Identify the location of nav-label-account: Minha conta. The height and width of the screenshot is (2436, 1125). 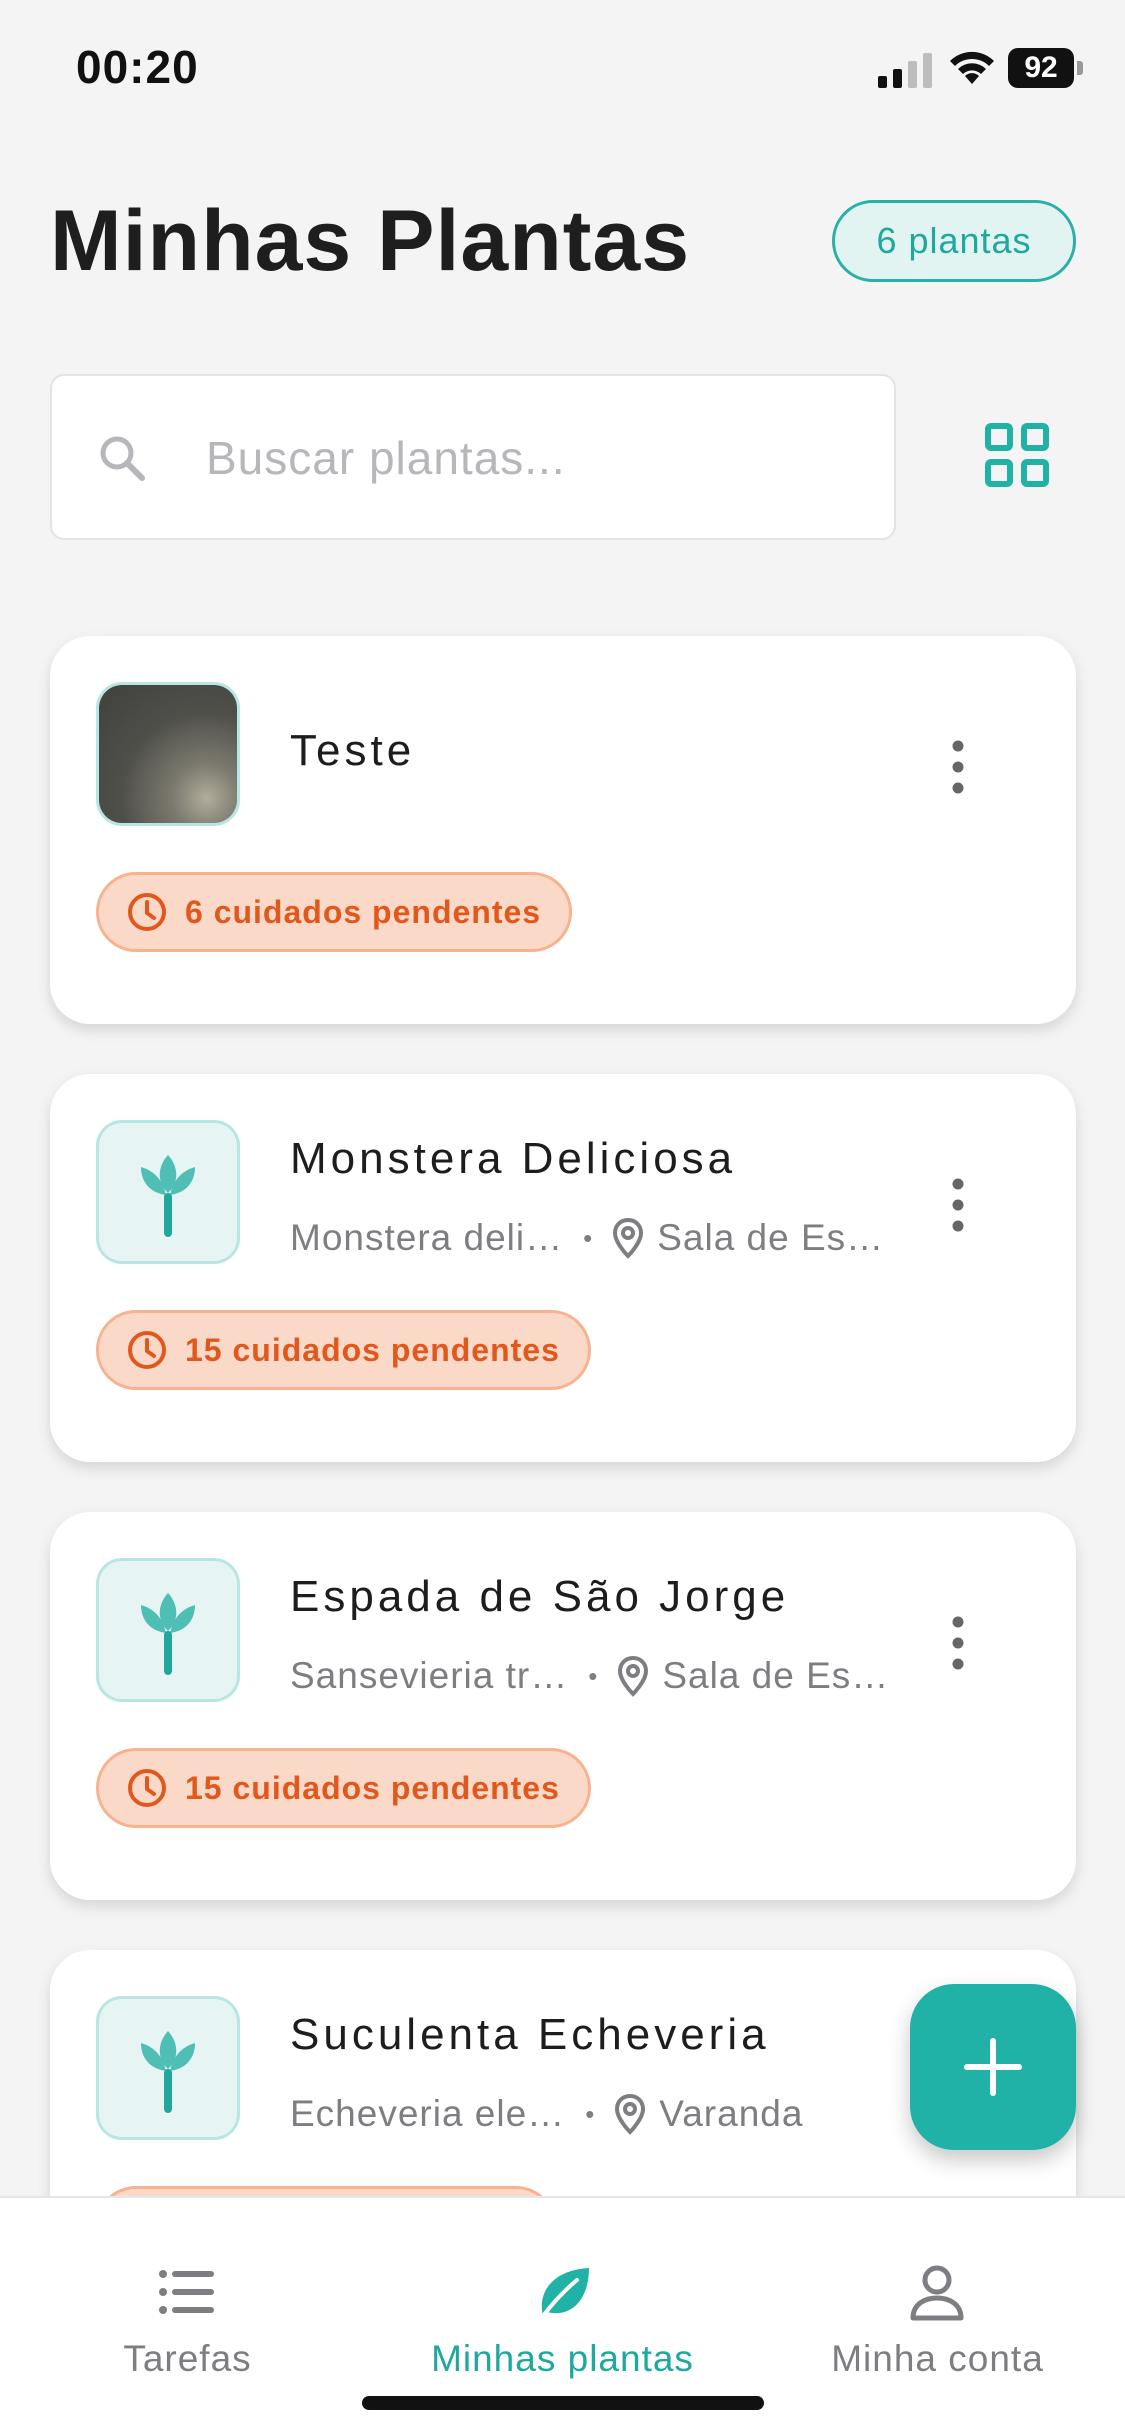
(937, 2358).